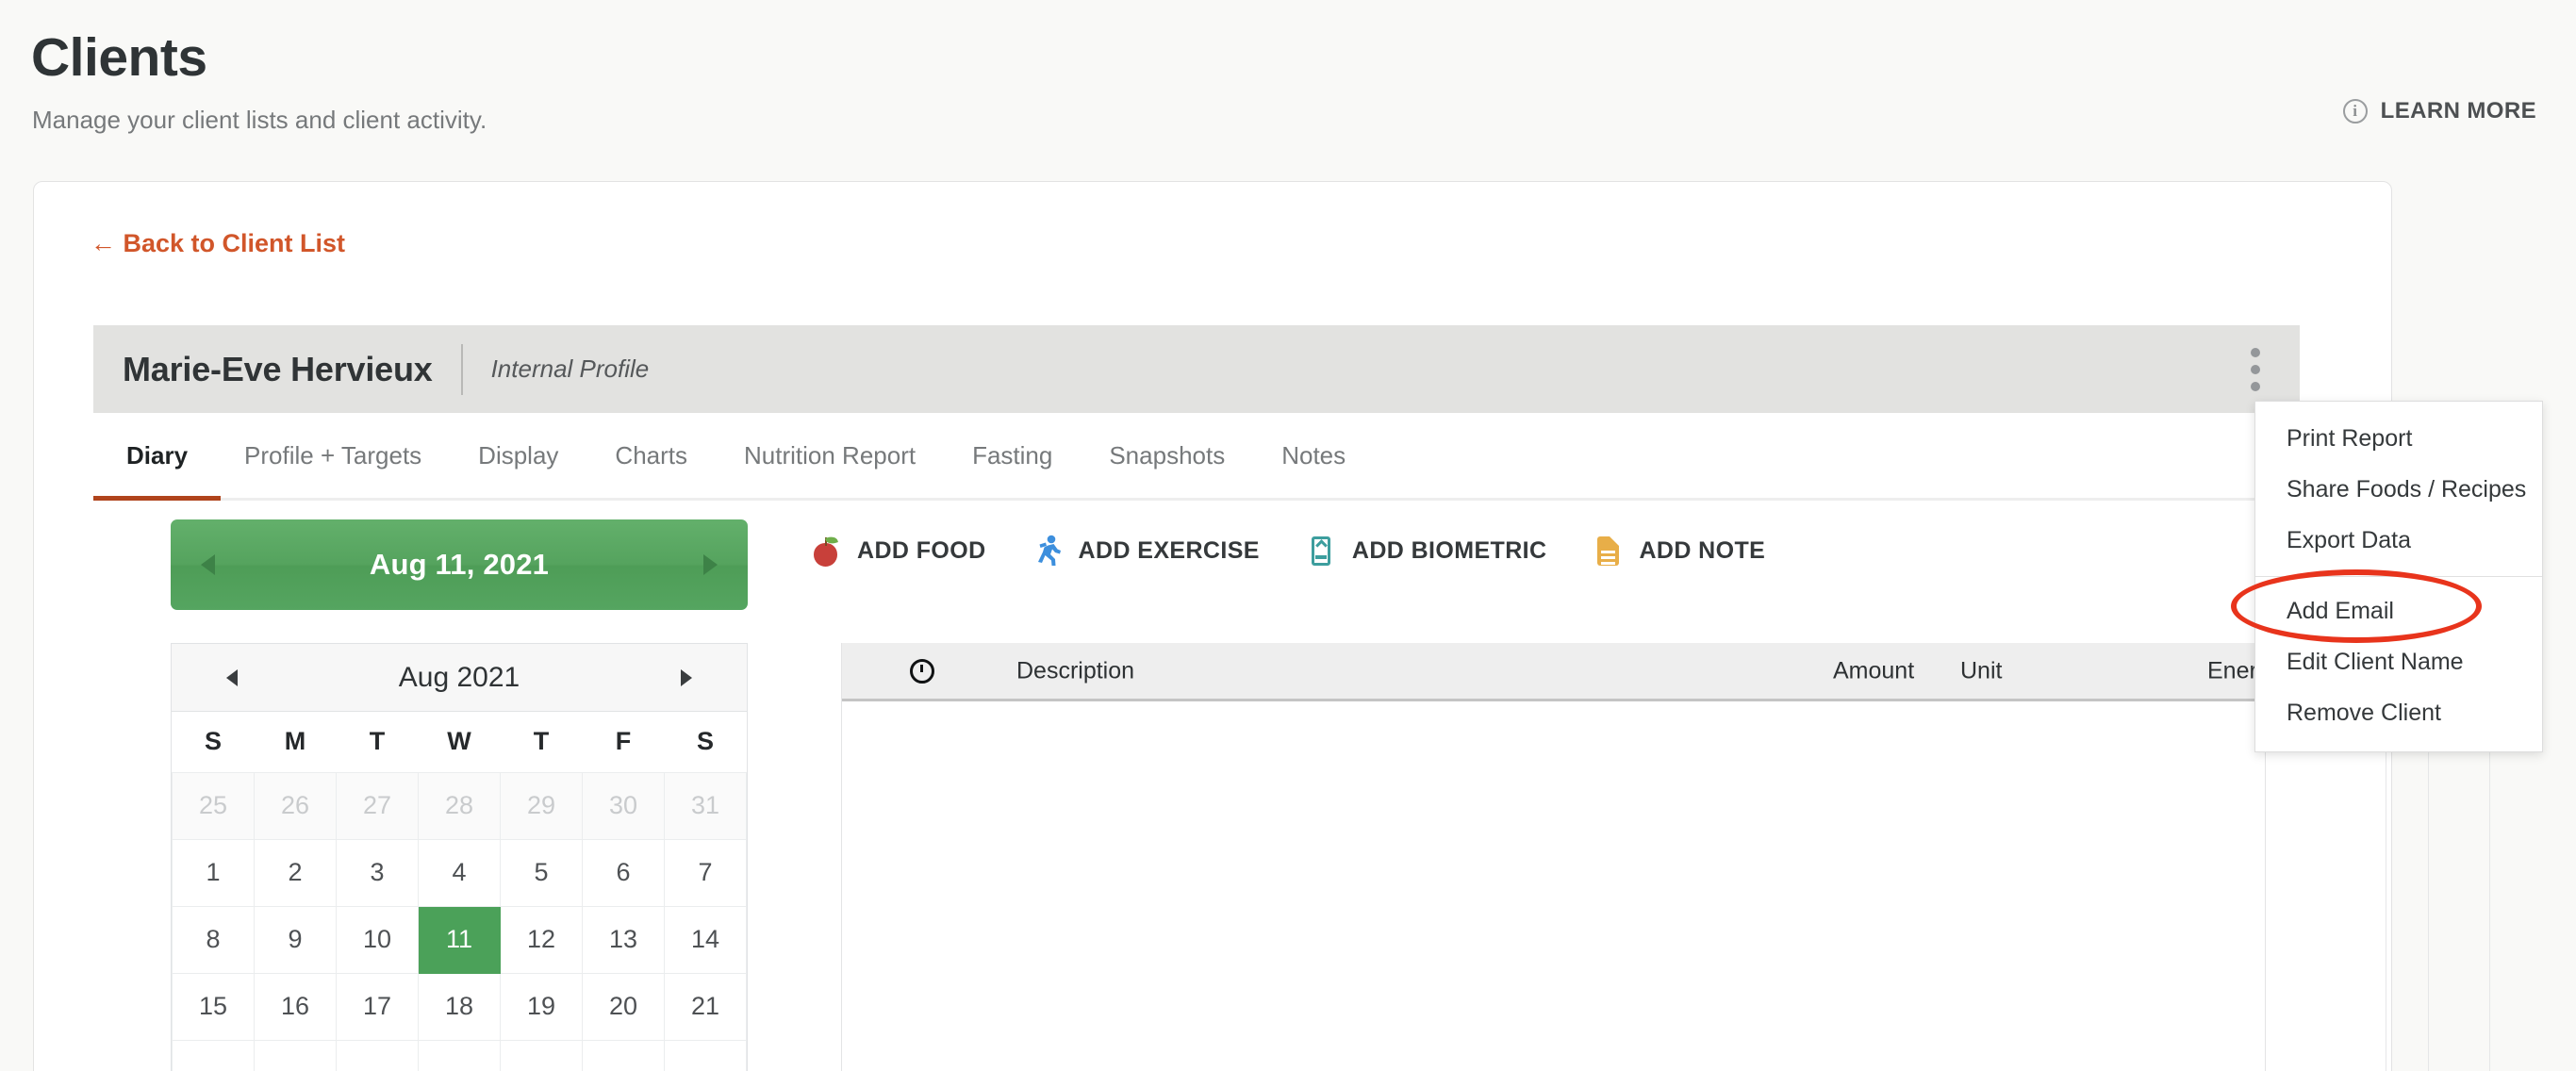 The image size is (2576, 1071). I want to click on tab-snapshots: Snapshots, so click(1167, 456).